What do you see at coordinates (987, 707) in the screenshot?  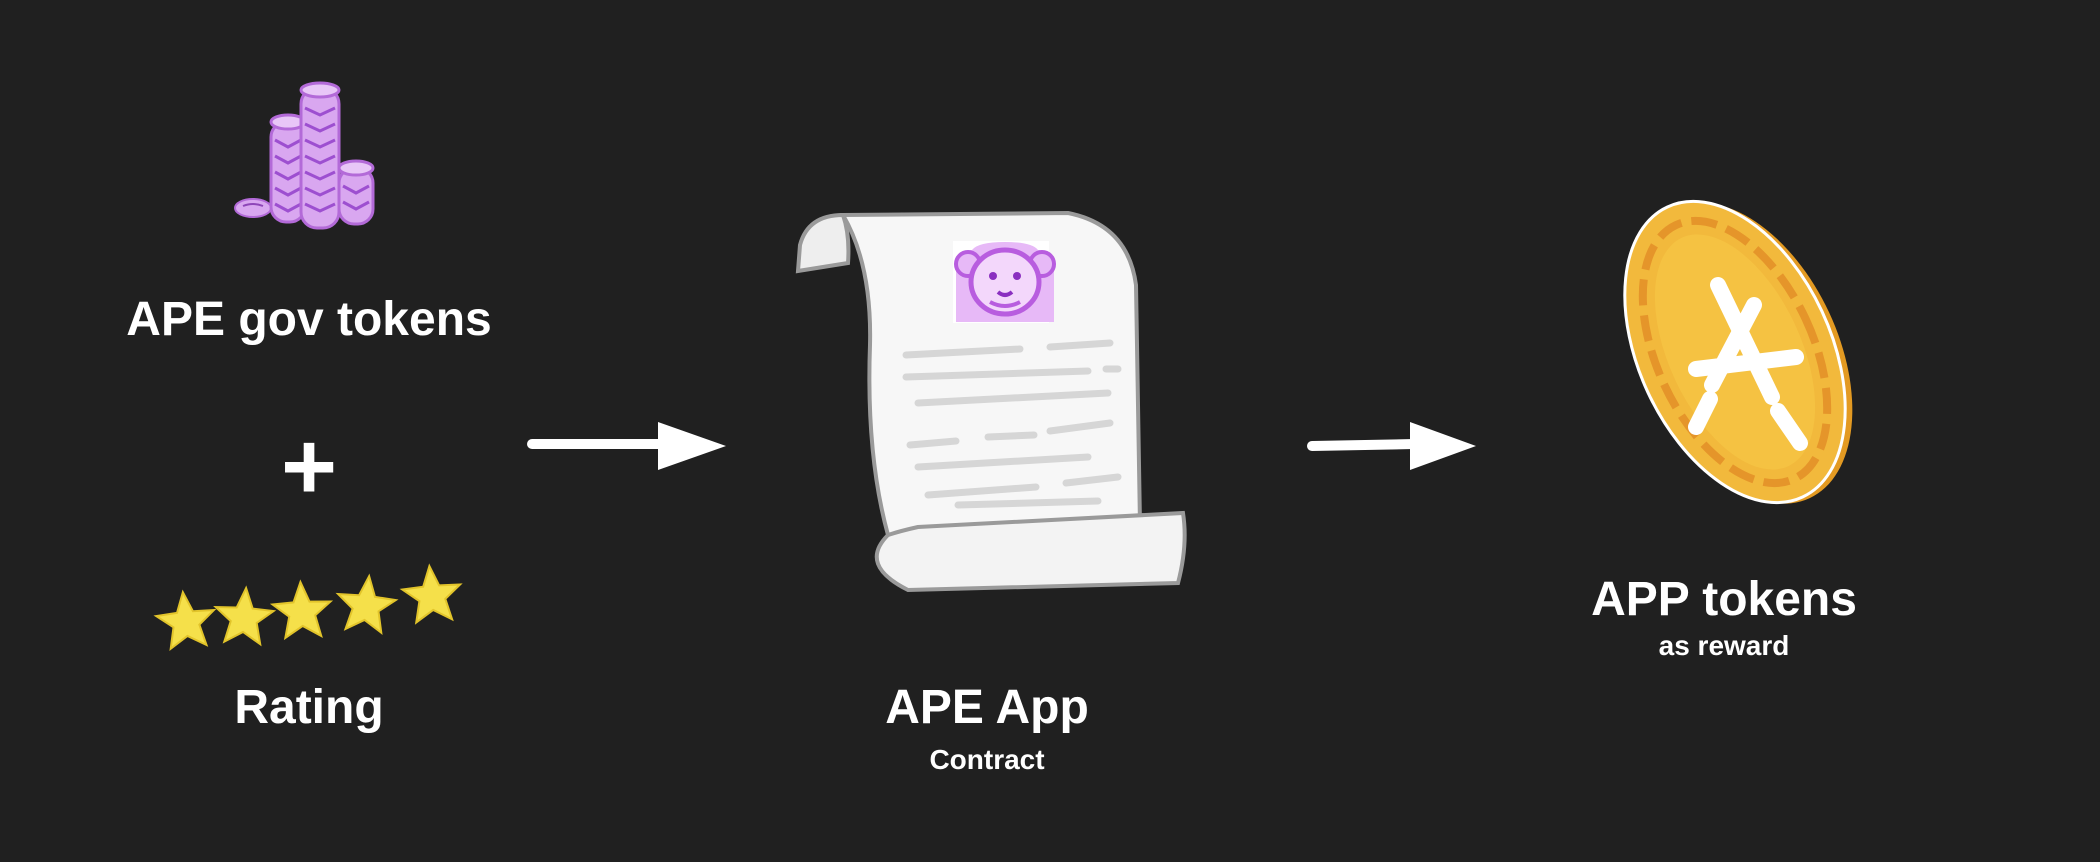 I see `app-label: APE App` at bounding box center [987, 707].